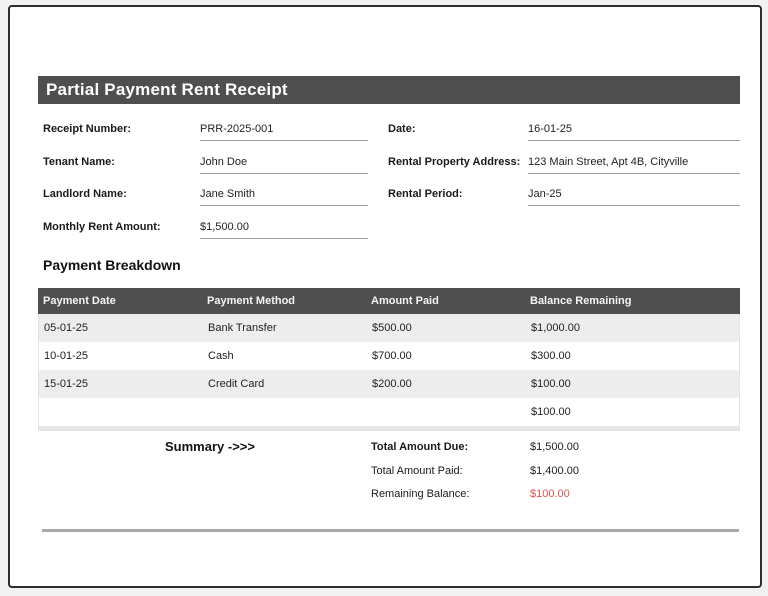 The height and width of the screenshot is (596, 768). Describe the element at coordinates (417, 471) in the screenshot. I see `total-paid-label: Total Amount Paid:` at that location.